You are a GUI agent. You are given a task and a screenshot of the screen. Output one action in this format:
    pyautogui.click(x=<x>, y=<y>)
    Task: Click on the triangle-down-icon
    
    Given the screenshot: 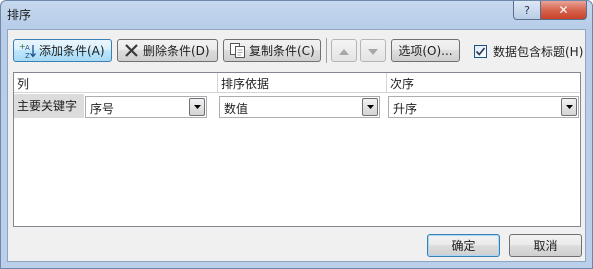 What is the action you would take?
    pyautogui.click(x=373, y=51)
    